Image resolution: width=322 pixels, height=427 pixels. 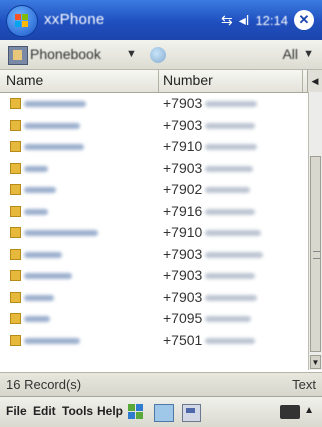 I want to click on vertical-scrollbar: ▼, so click(x=315, y=231).